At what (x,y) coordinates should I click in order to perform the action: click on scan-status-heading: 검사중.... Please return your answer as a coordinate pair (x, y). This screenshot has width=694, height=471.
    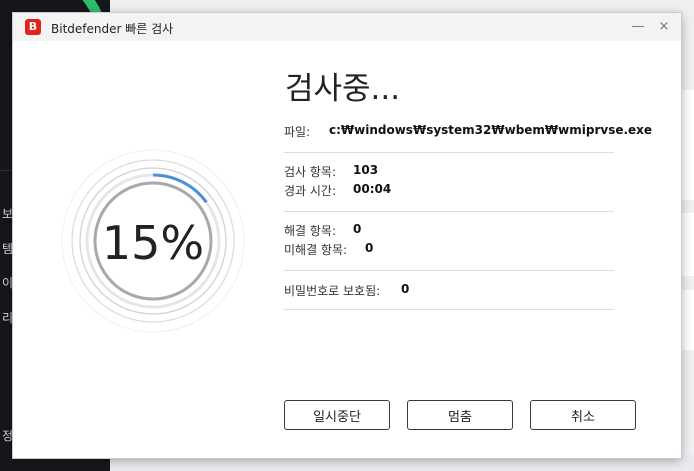
    Looking at the image, I should click on (343, 89).